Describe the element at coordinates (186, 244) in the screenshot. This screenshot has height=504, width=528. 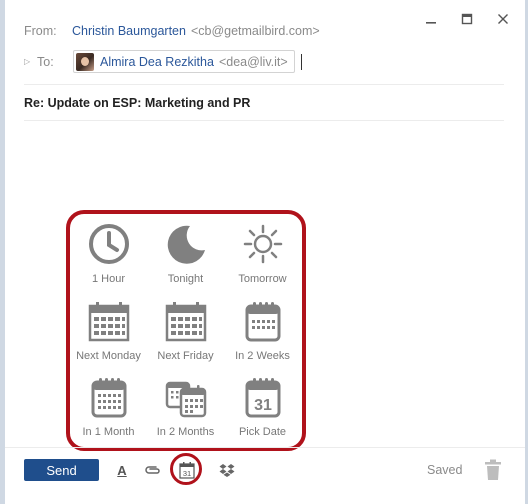
I see `moon-icon` at that location.